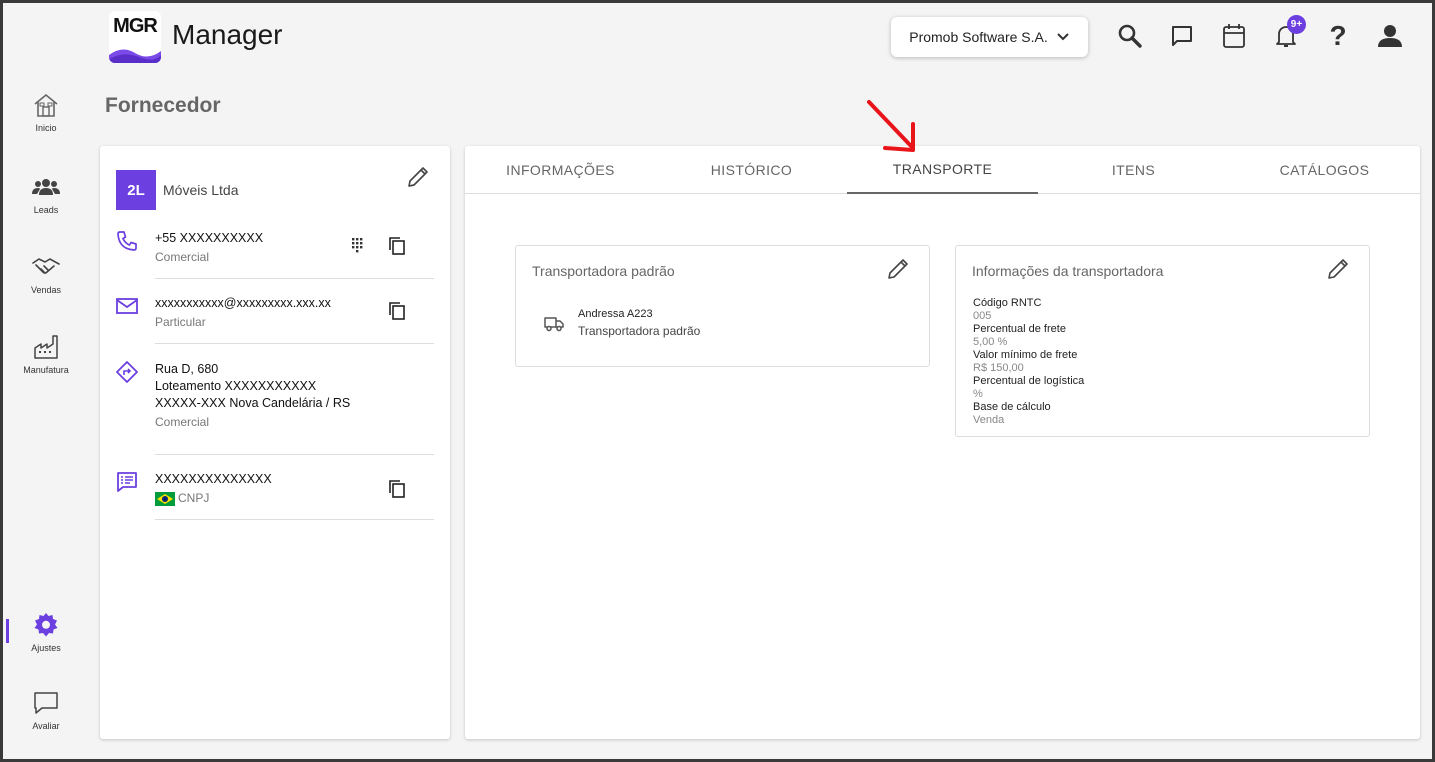  I want to click on edit-supplier-button, so click(418, 177).